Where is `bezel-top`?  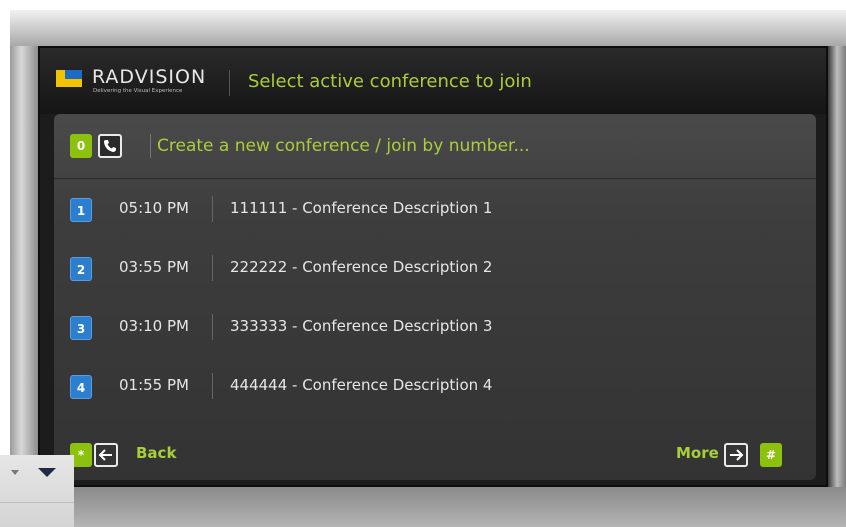 bezel-top is located at coordinates (428, 28).